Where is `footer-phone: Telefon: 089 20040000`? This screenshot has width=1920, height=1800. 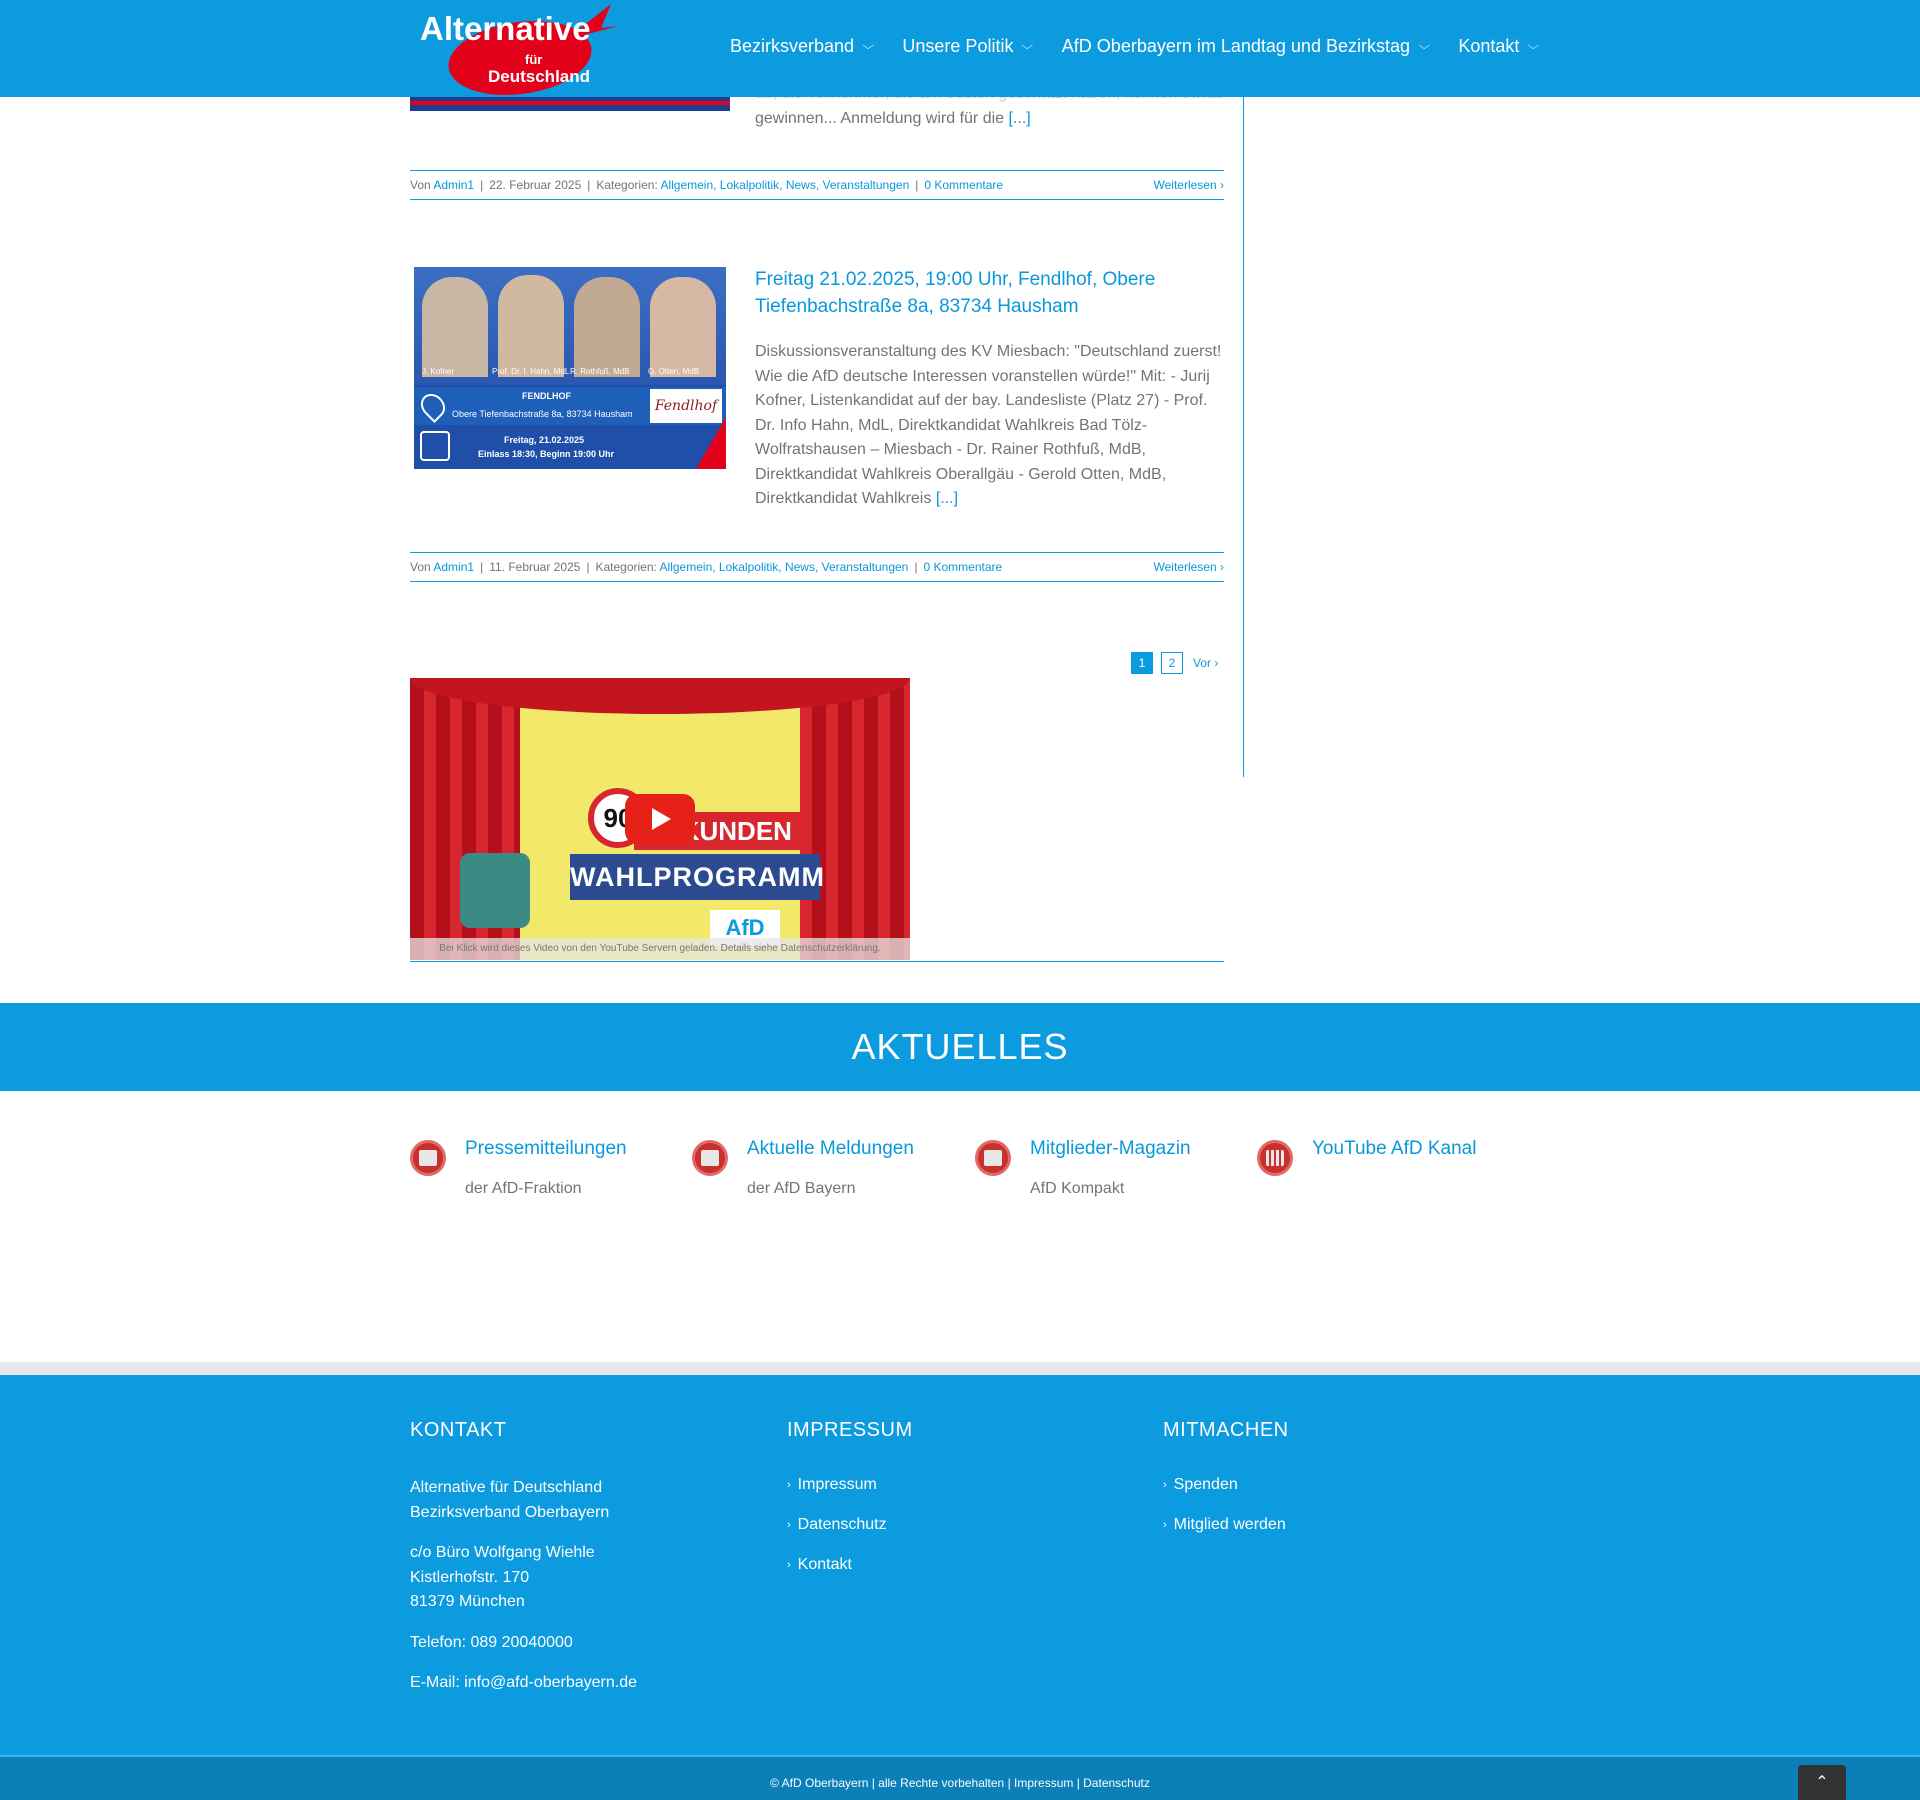
footer-phone: Telefon: 089 20040000 is located at coordinates (491, 1642).